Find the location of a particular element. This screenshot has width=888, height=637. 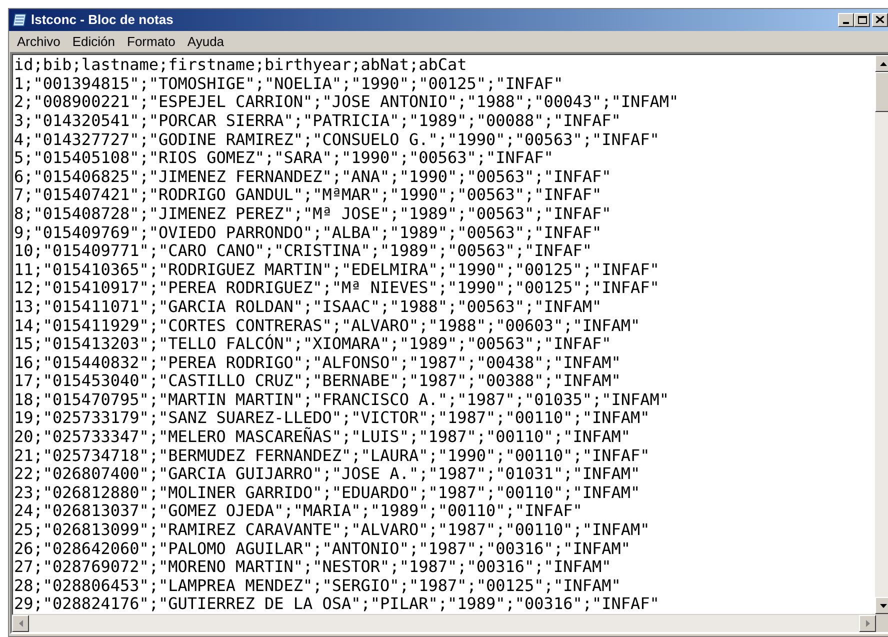

minimize-button is located at coordinates (846, 19).